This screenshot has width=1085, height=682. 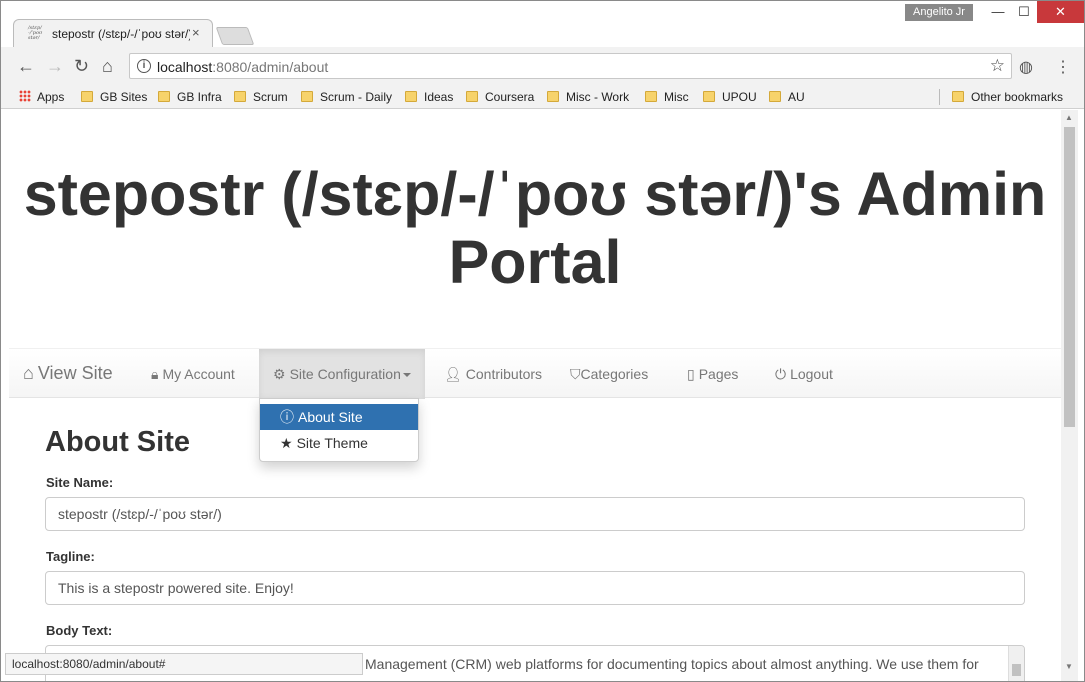 What do you see at coordinates (1069, 666) in the screenshot?
I see `scroll-down-arrow-icon: ▼` at bounding box center [1069, 666].